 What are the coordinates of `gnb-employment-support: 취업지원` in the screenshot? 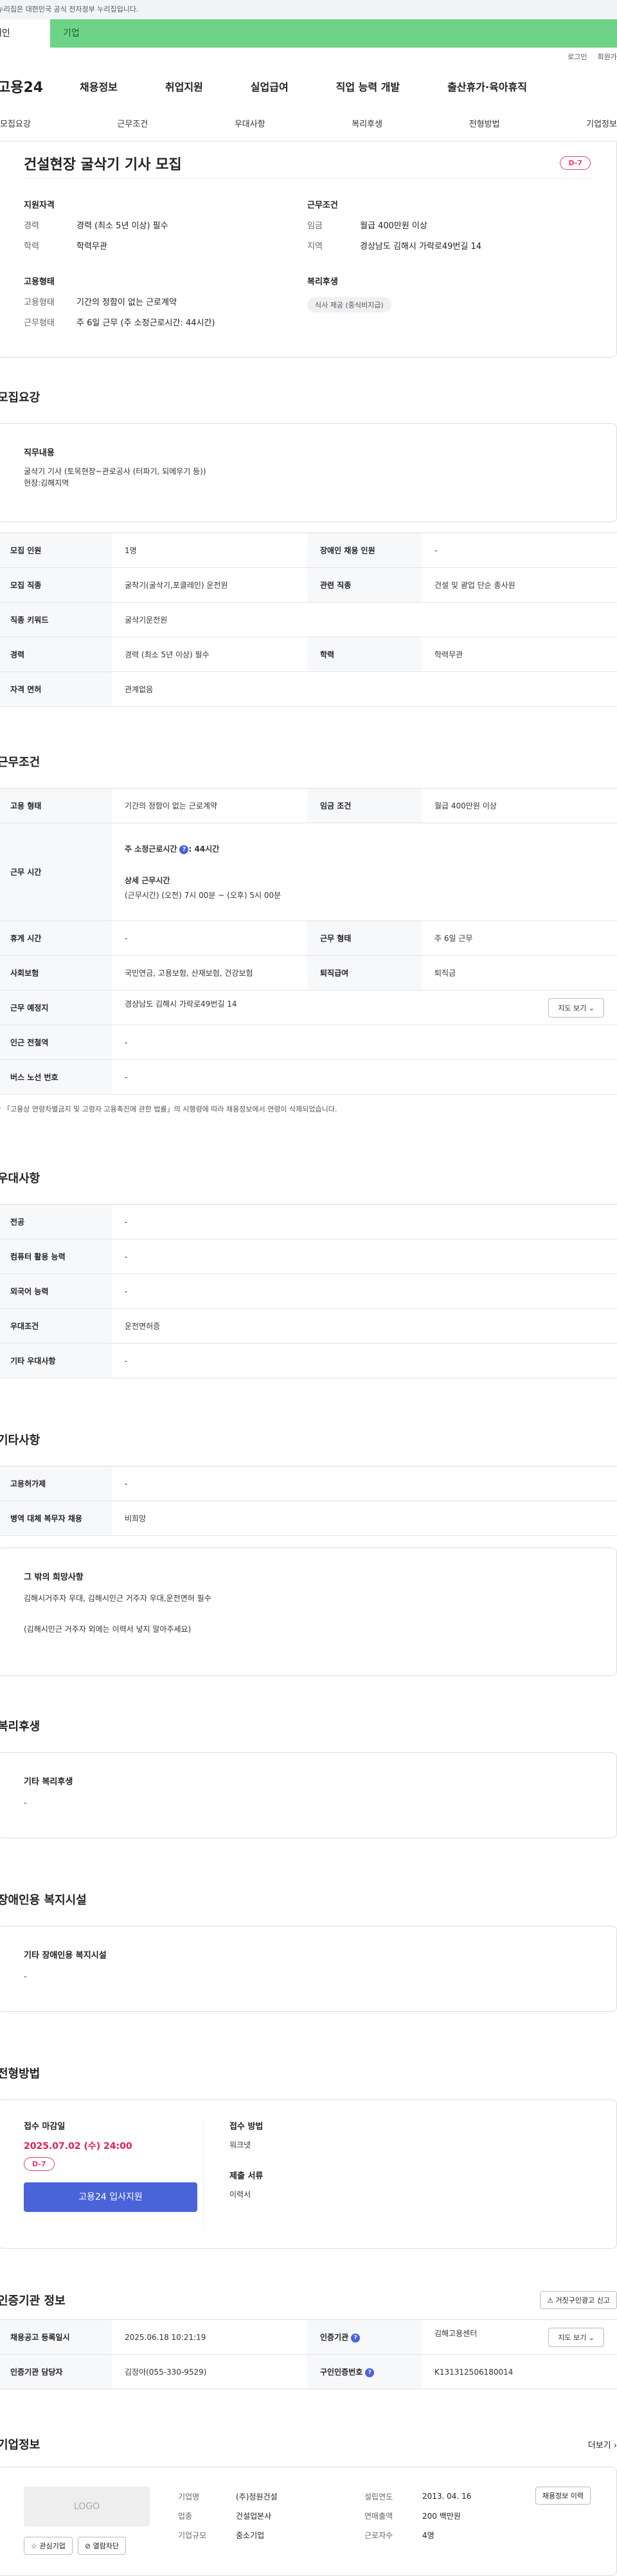 It's located at (184, 86).